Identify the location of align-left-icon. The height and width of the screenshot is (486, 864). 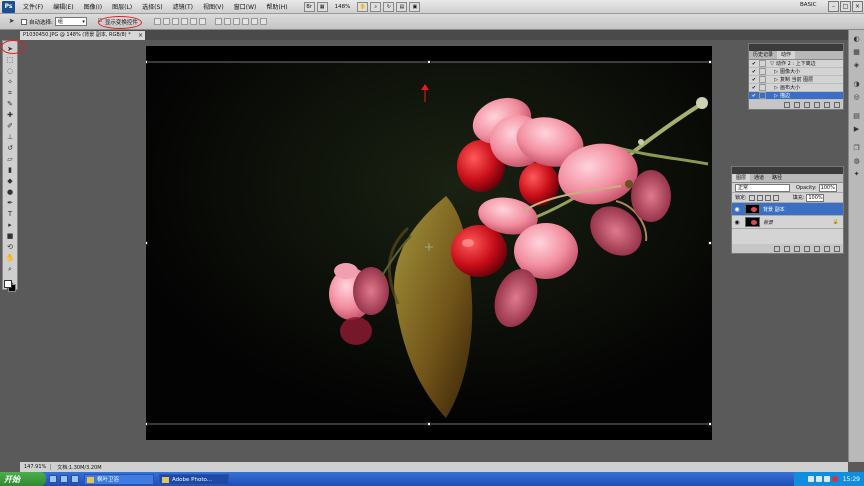
(184, 21).